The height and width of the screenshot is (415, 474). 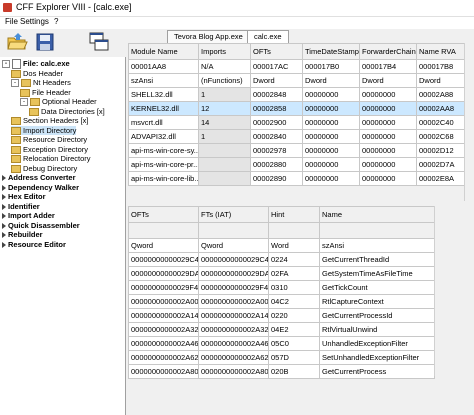 I want to click on table-cell: 0000000000002A62, so click(x=233, y=357).